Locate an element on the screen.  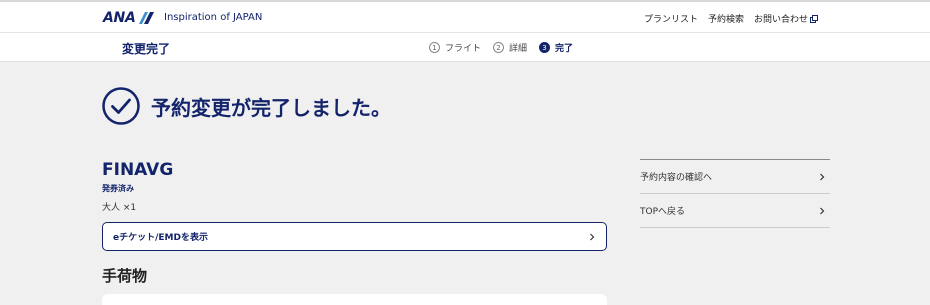
step-complete: 3 完了 is located at coordinates (556, 47).